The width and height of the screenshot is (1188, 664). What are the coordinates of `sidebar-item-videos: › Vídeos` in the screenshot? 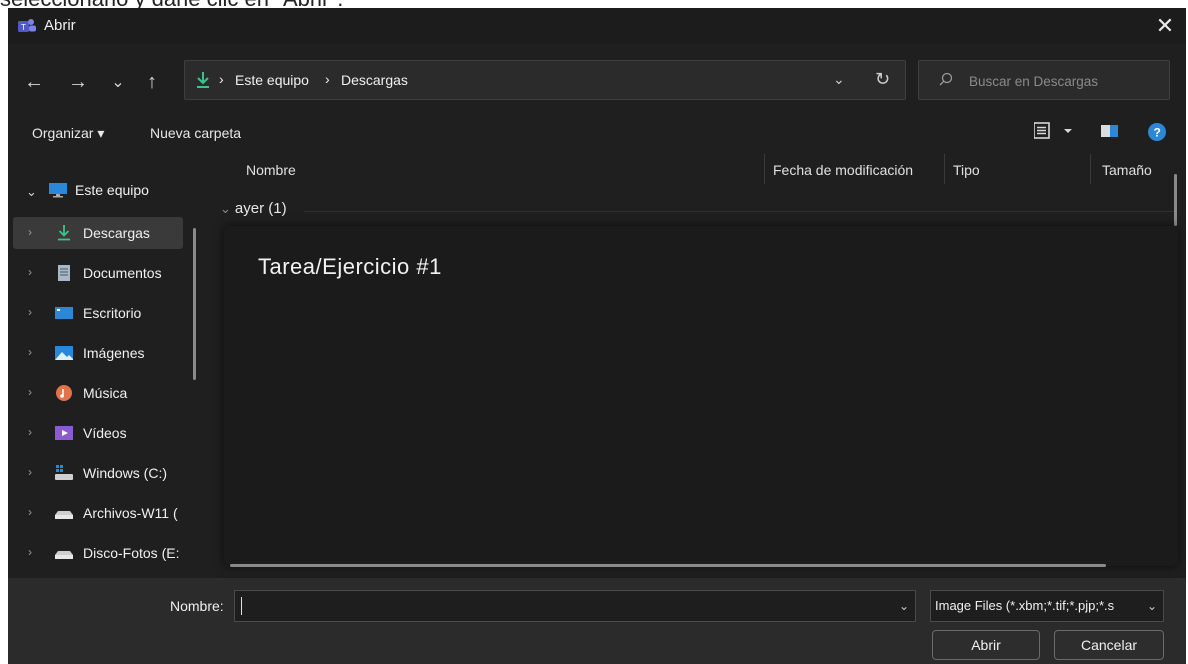 It's located at (98, 433).